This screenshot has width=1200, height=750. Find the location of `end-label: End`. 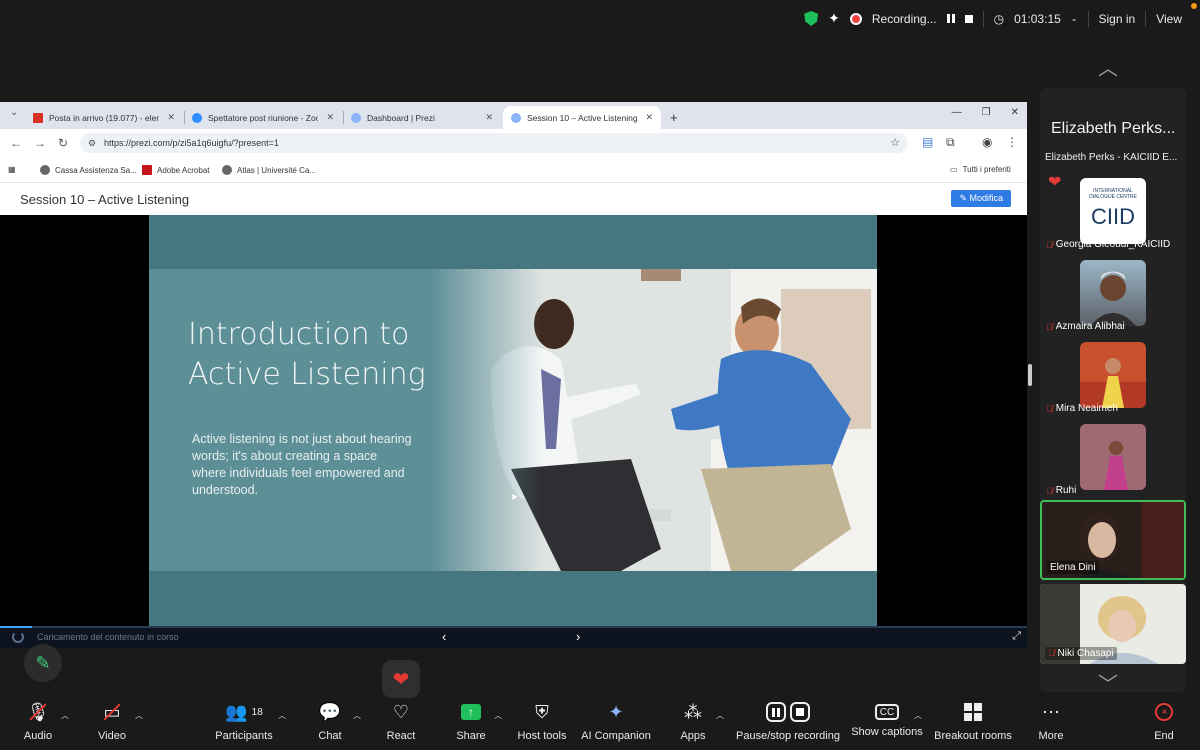

end-label: End is located at coordinates (1164, 736).